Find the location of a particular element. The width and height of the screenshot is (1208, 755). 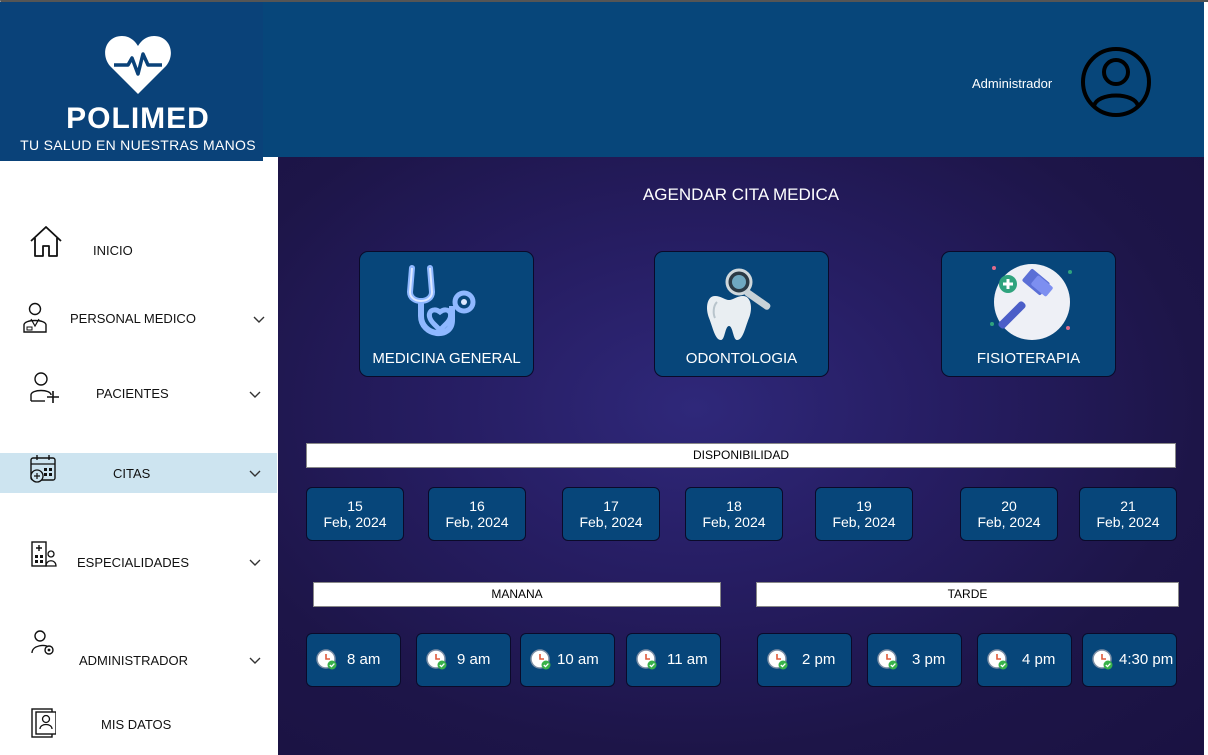

user-label: Administrador is located at coordinates (1012, 83).